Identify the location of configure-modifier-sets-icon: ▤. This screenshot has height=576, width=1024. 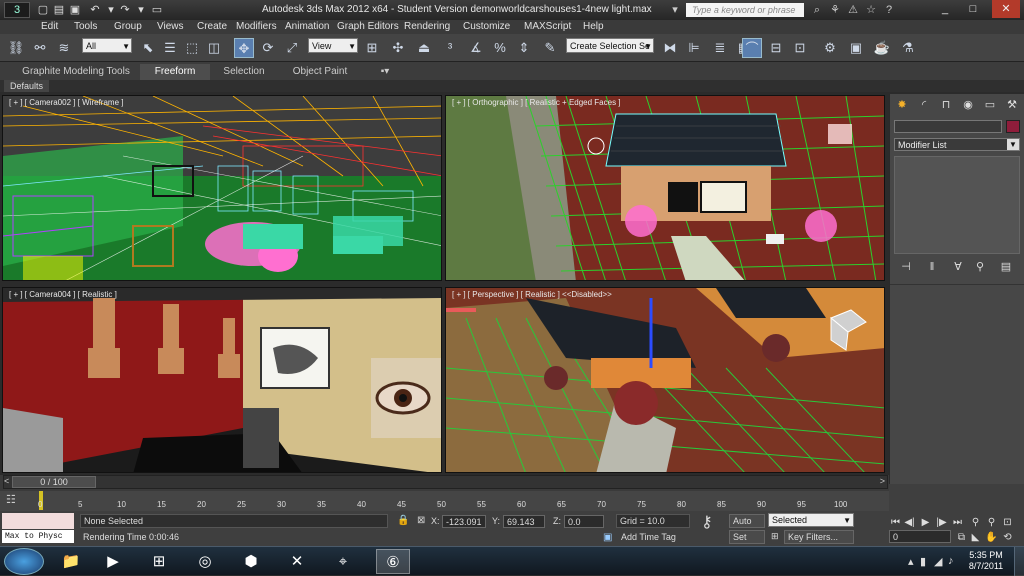
(1006, 267).